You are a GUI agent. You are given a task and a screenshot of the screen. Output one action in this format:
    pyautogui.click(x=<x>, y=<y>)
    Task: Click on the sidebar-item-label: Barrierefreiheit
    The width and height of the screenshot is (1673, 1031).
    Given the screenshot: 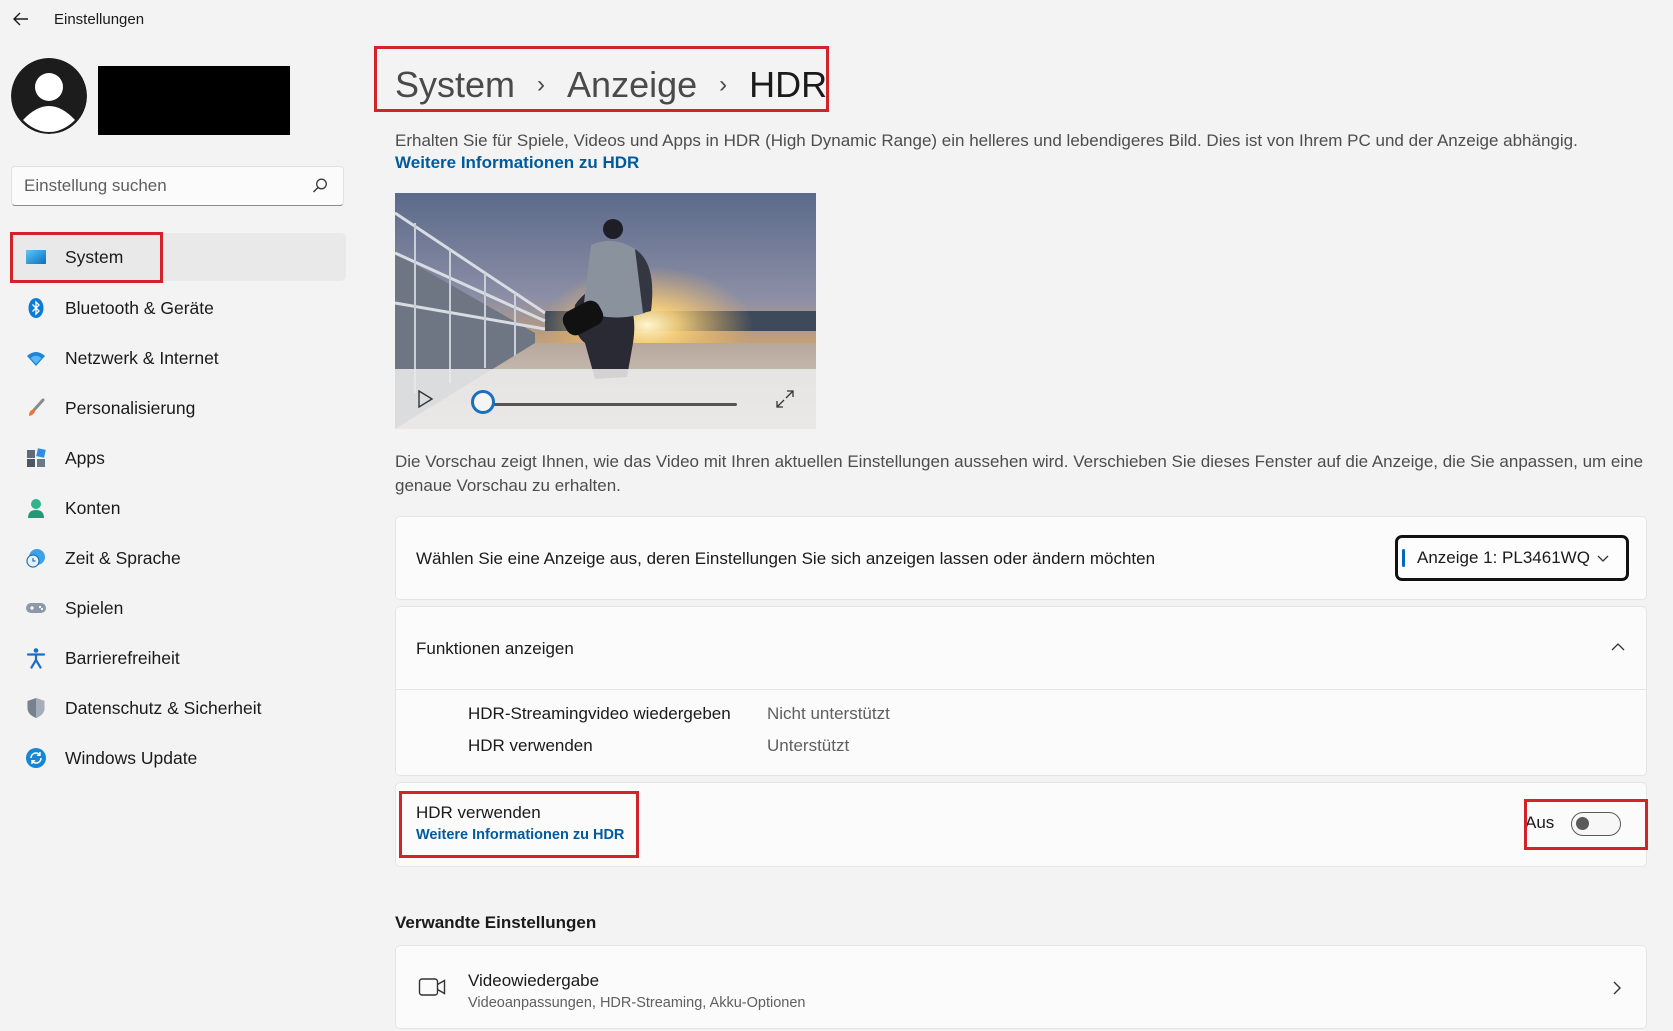 What is the action you would take?
    pyautogui.click(x=122, y=657)
    